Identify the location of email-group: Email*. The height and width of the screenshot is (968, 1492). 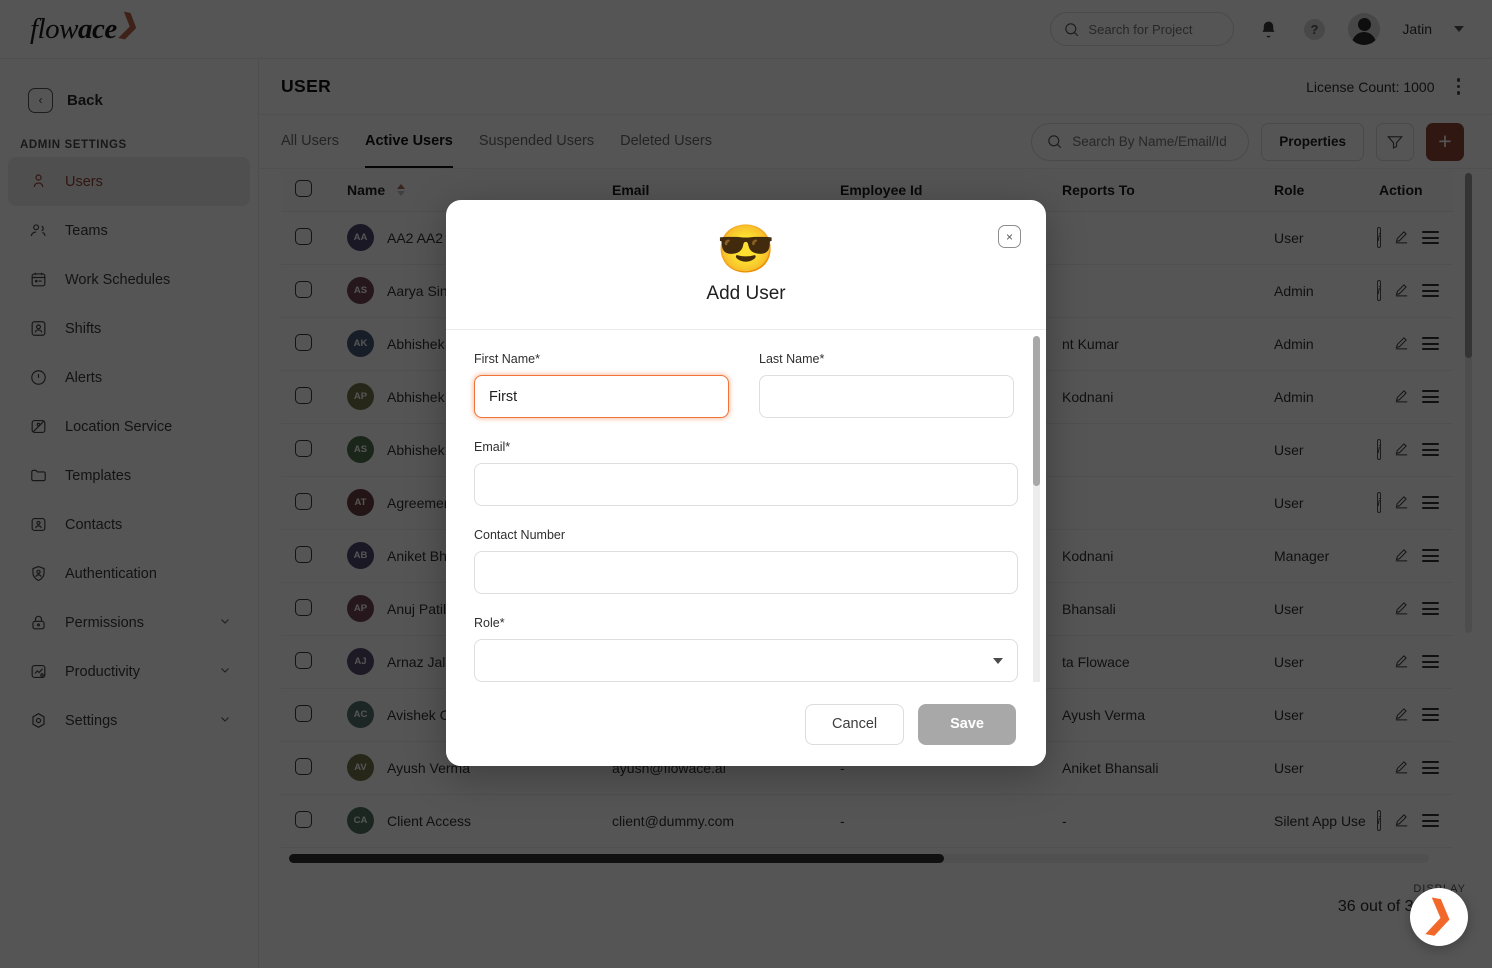
(746, 473).